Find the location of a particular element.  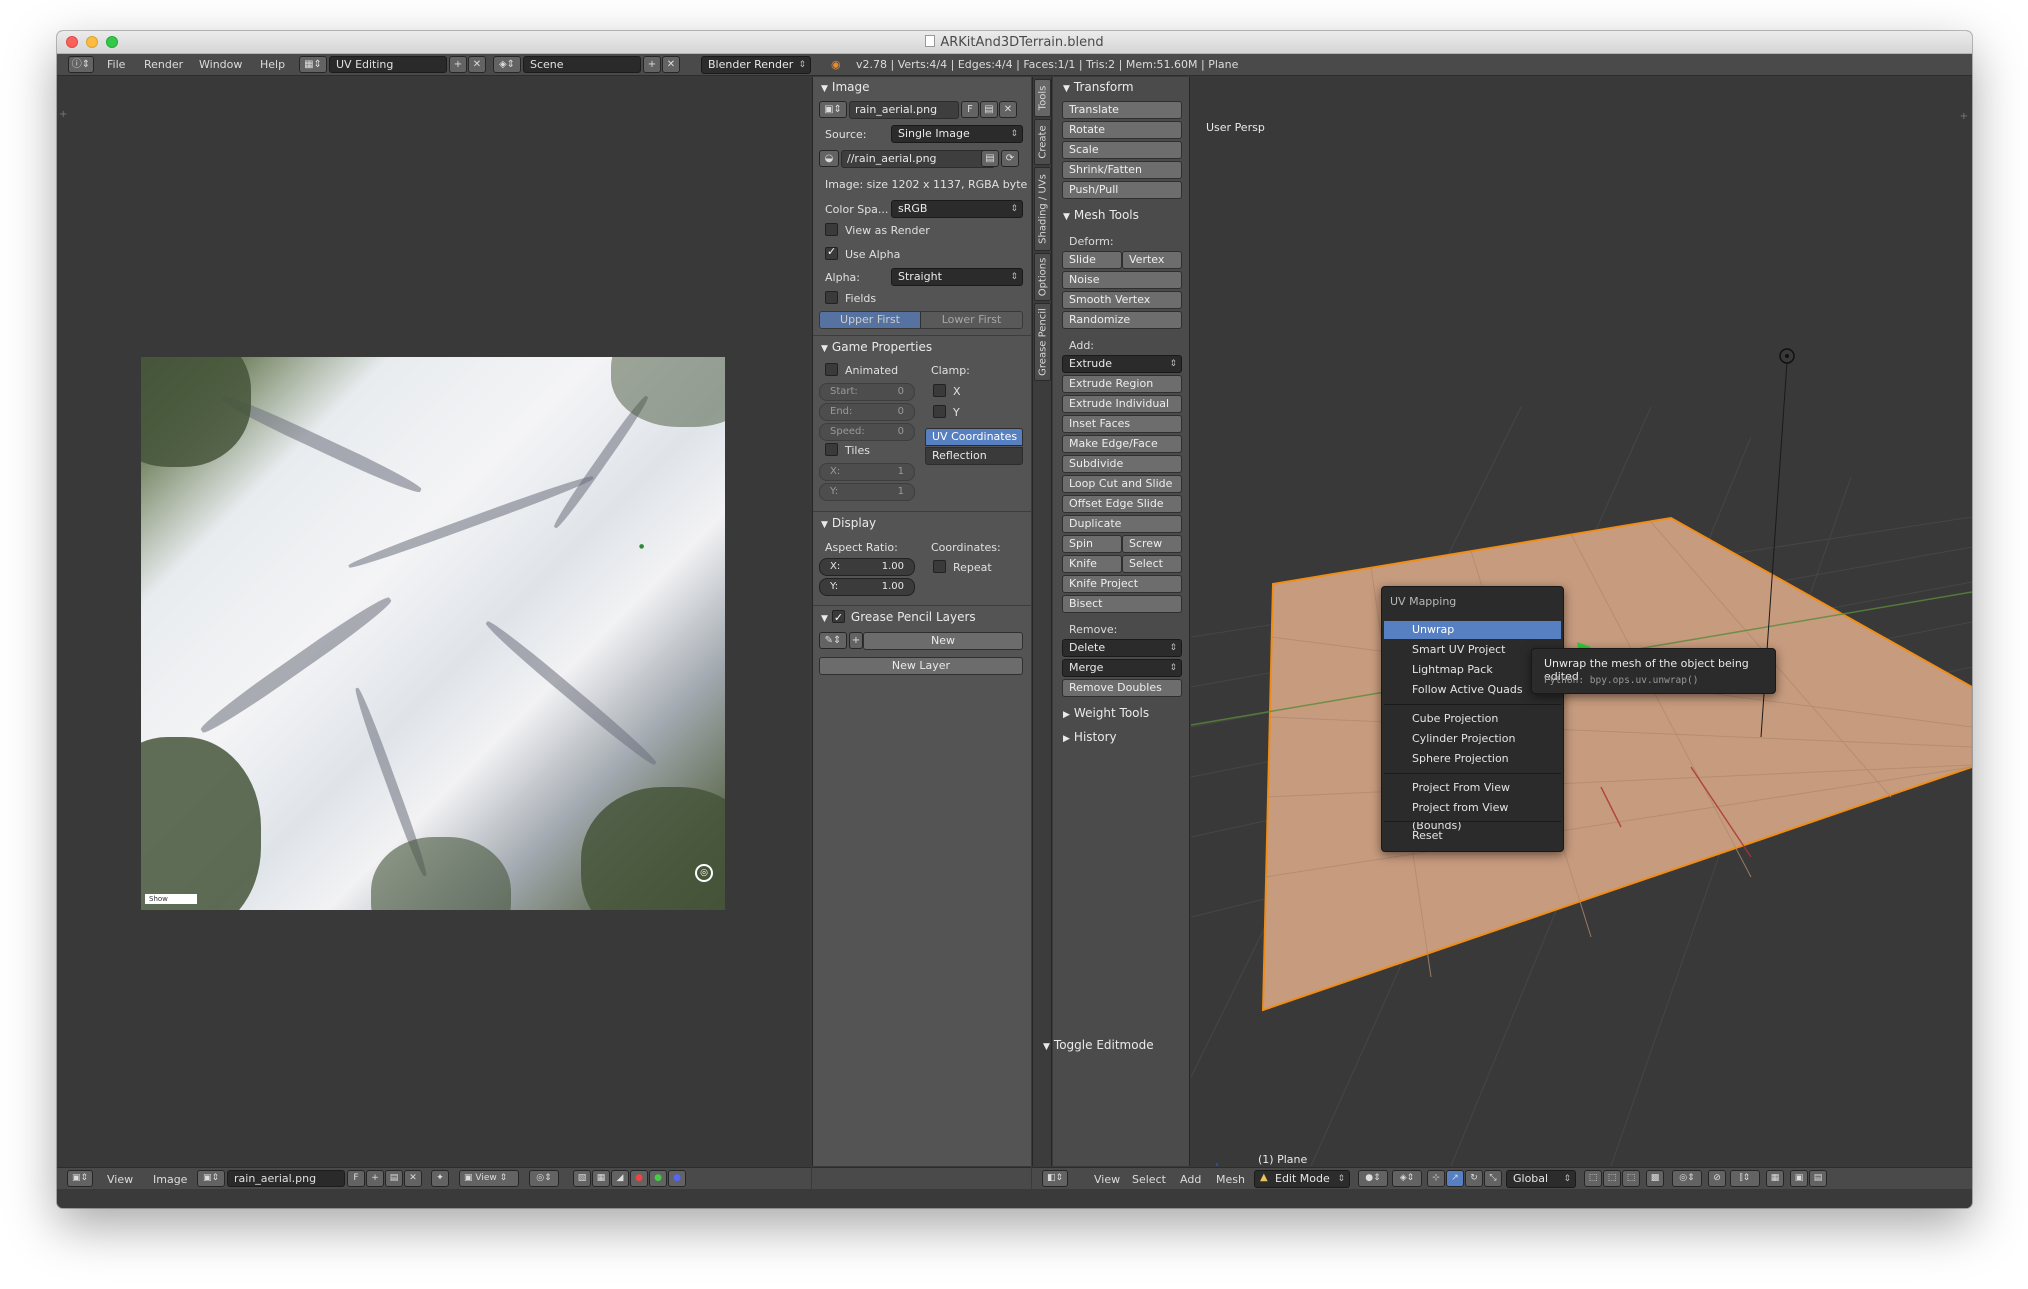

merge-dropdown: Merge is located at coordinates (1122, 668).